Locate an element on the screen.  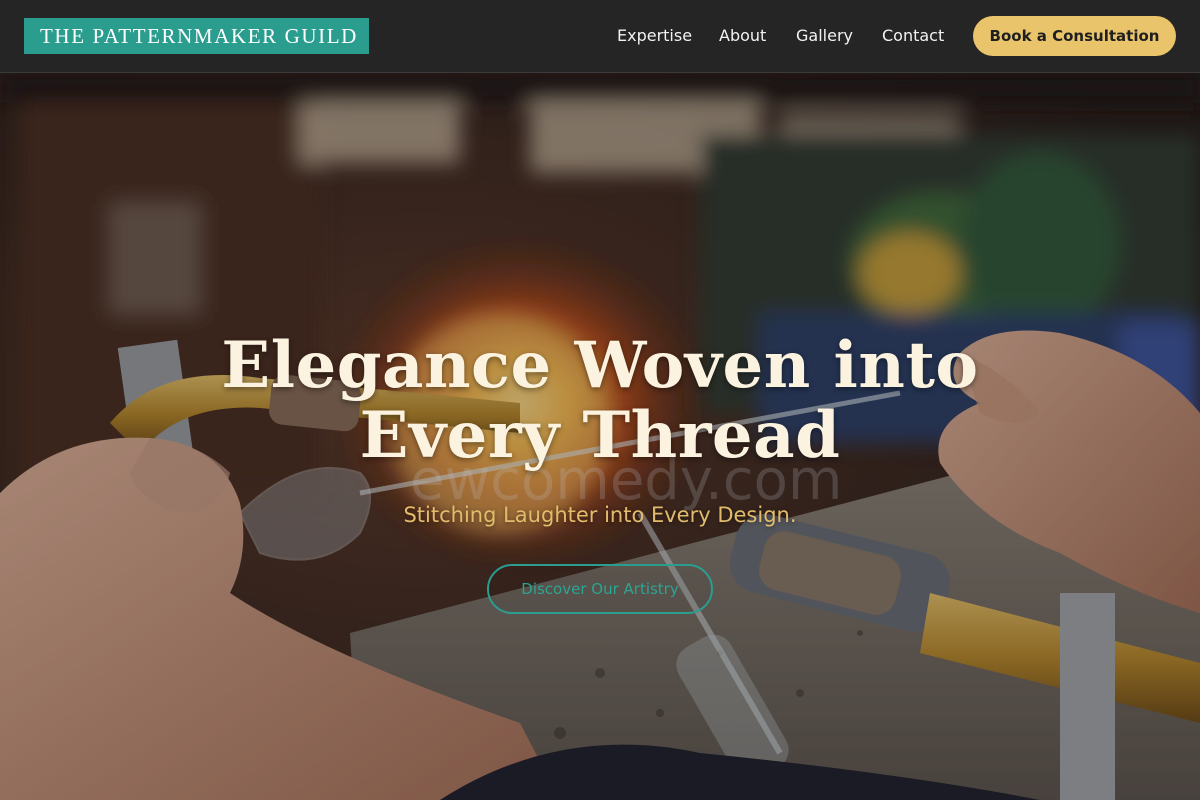
hero-subtitle: Stitching Laughter into Every Design. is located at coordinates (600, 515).